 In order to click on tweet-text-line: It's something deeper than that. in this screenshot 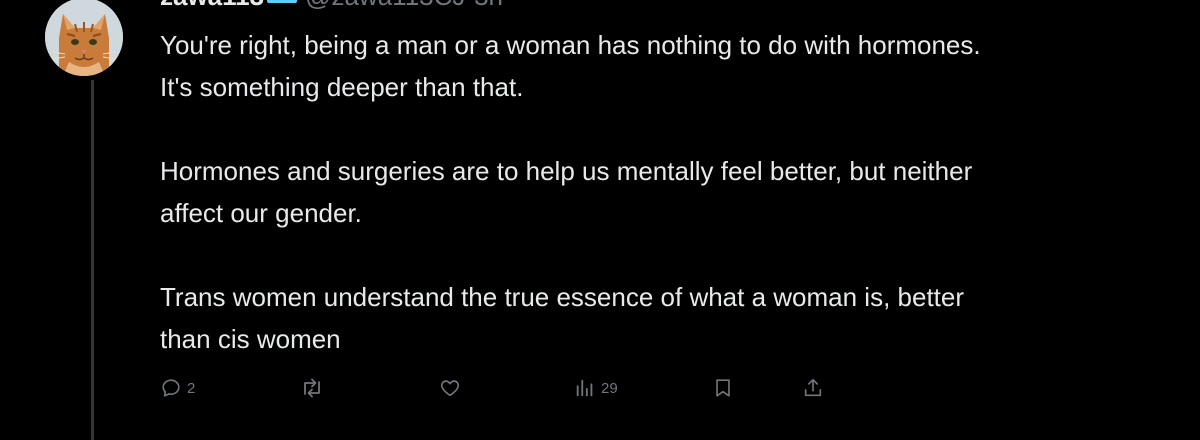, I will do `click(342, 87)`.